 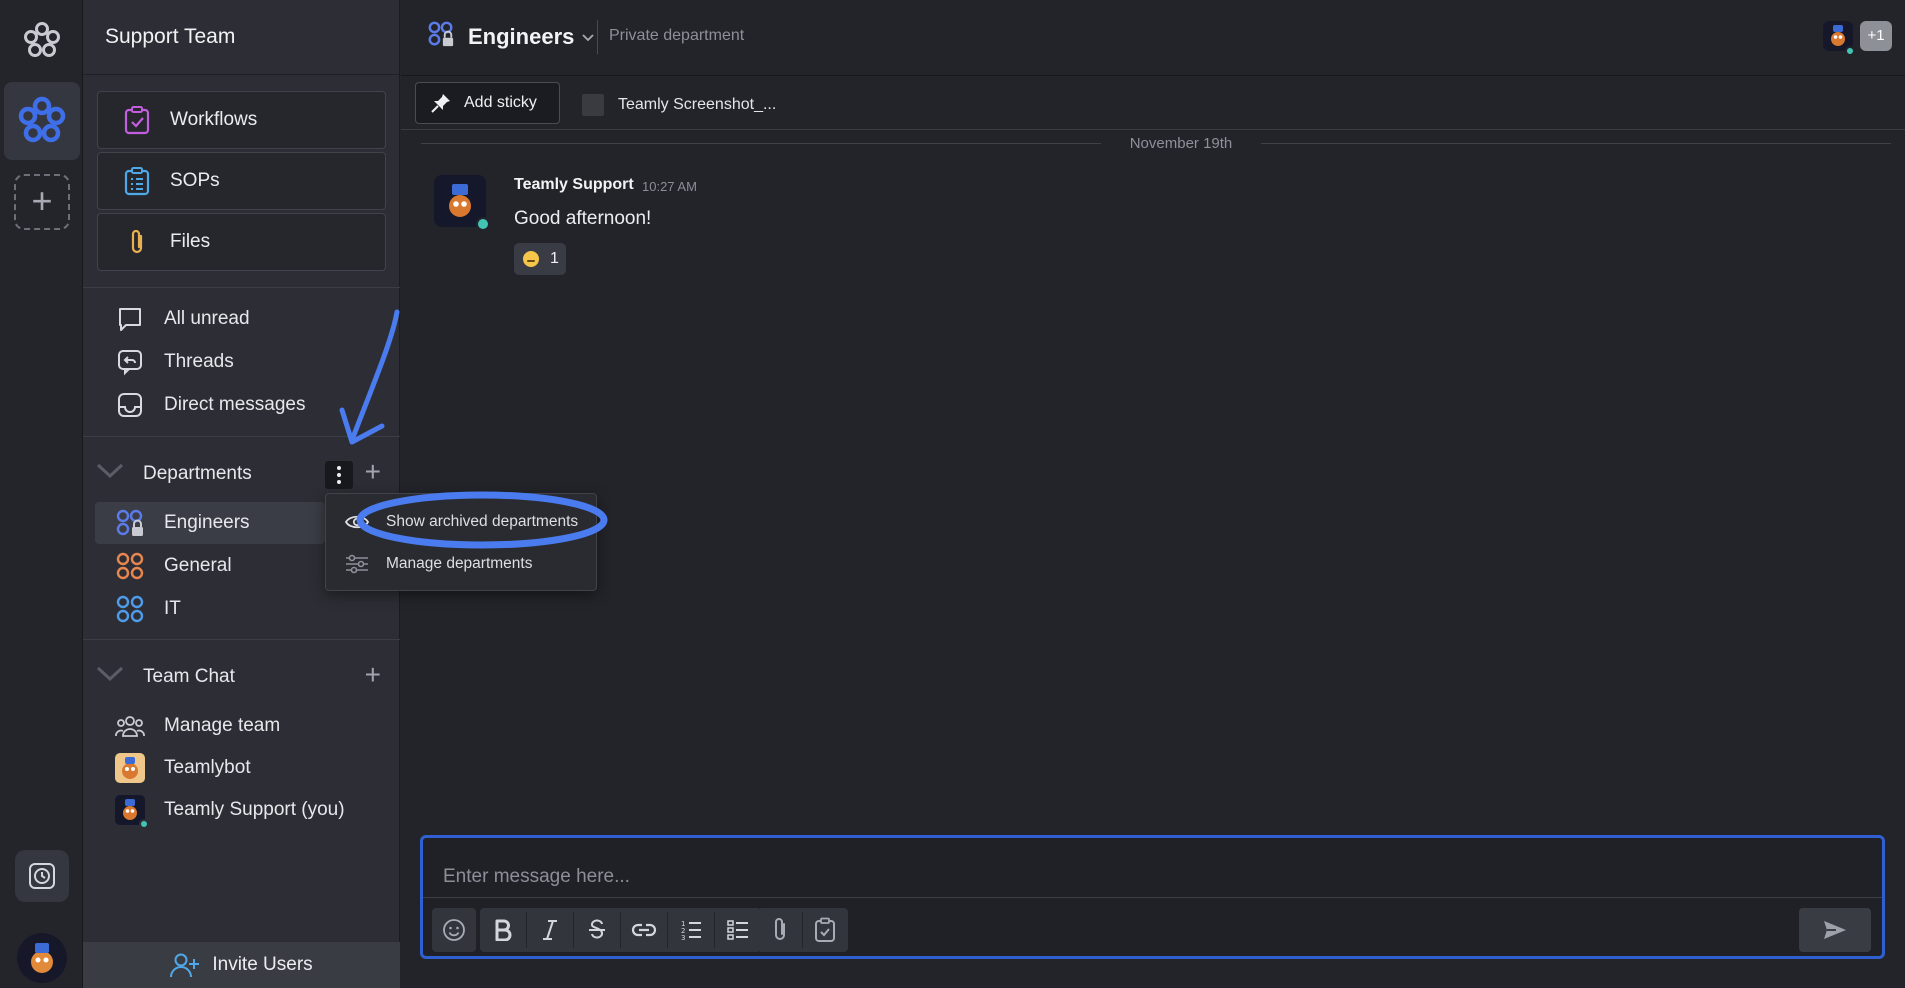 What do you see at coordinates (190, 241) in the screenshot?
I see `files-label: Files` at bounding box center [190, 241].